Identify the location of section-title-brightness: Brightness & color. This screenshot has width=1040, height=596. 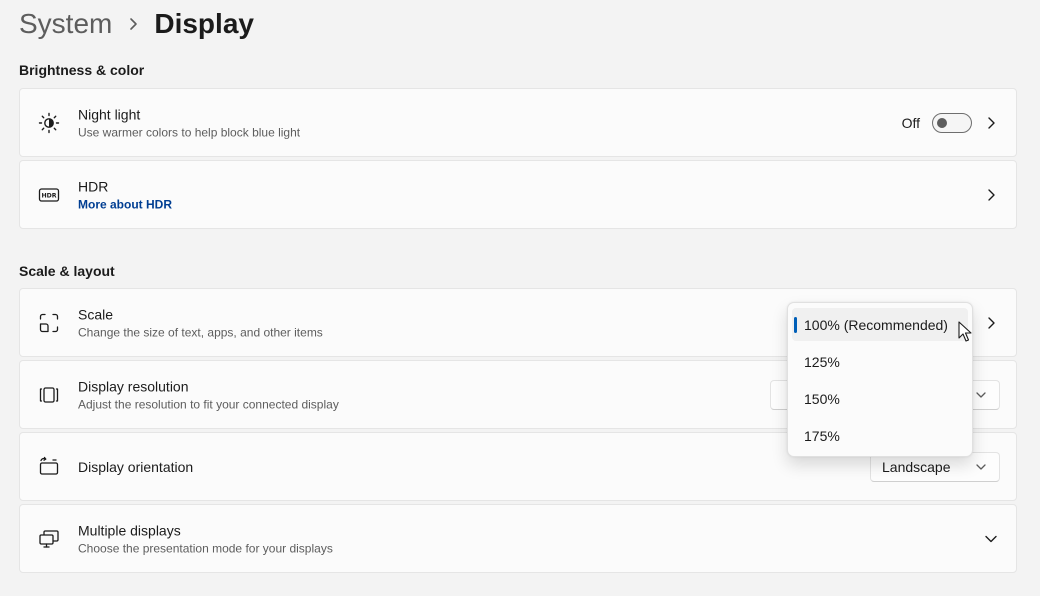
(82, 70).